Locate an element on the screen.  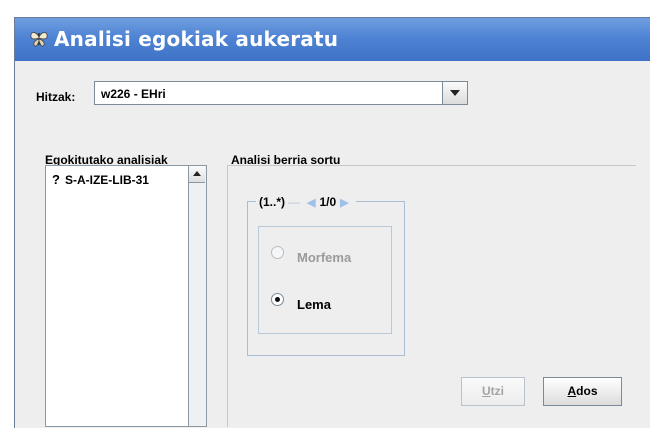
lema-label: Lema is located at coordinates (314, 304).